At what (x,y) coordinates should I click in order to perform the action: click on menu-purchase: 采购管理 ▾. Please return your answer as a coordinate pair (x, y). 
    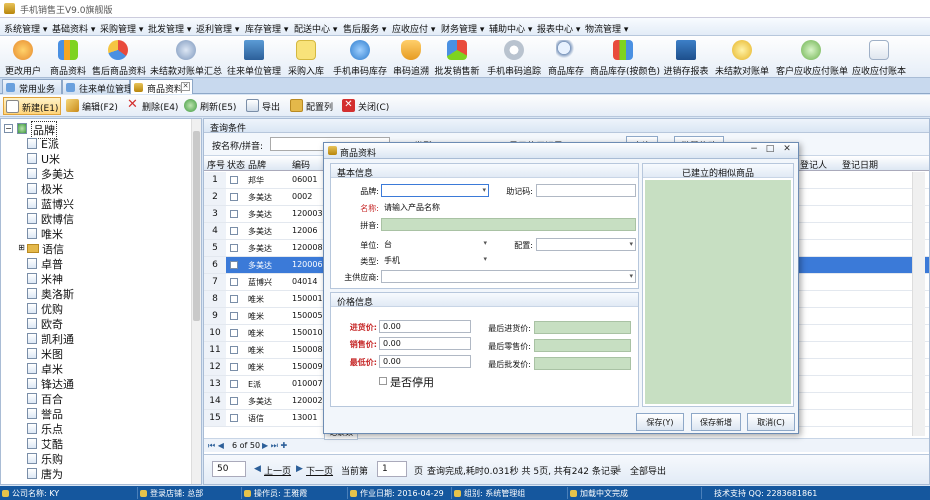
    Looking at the image, I should click on (121, 28).